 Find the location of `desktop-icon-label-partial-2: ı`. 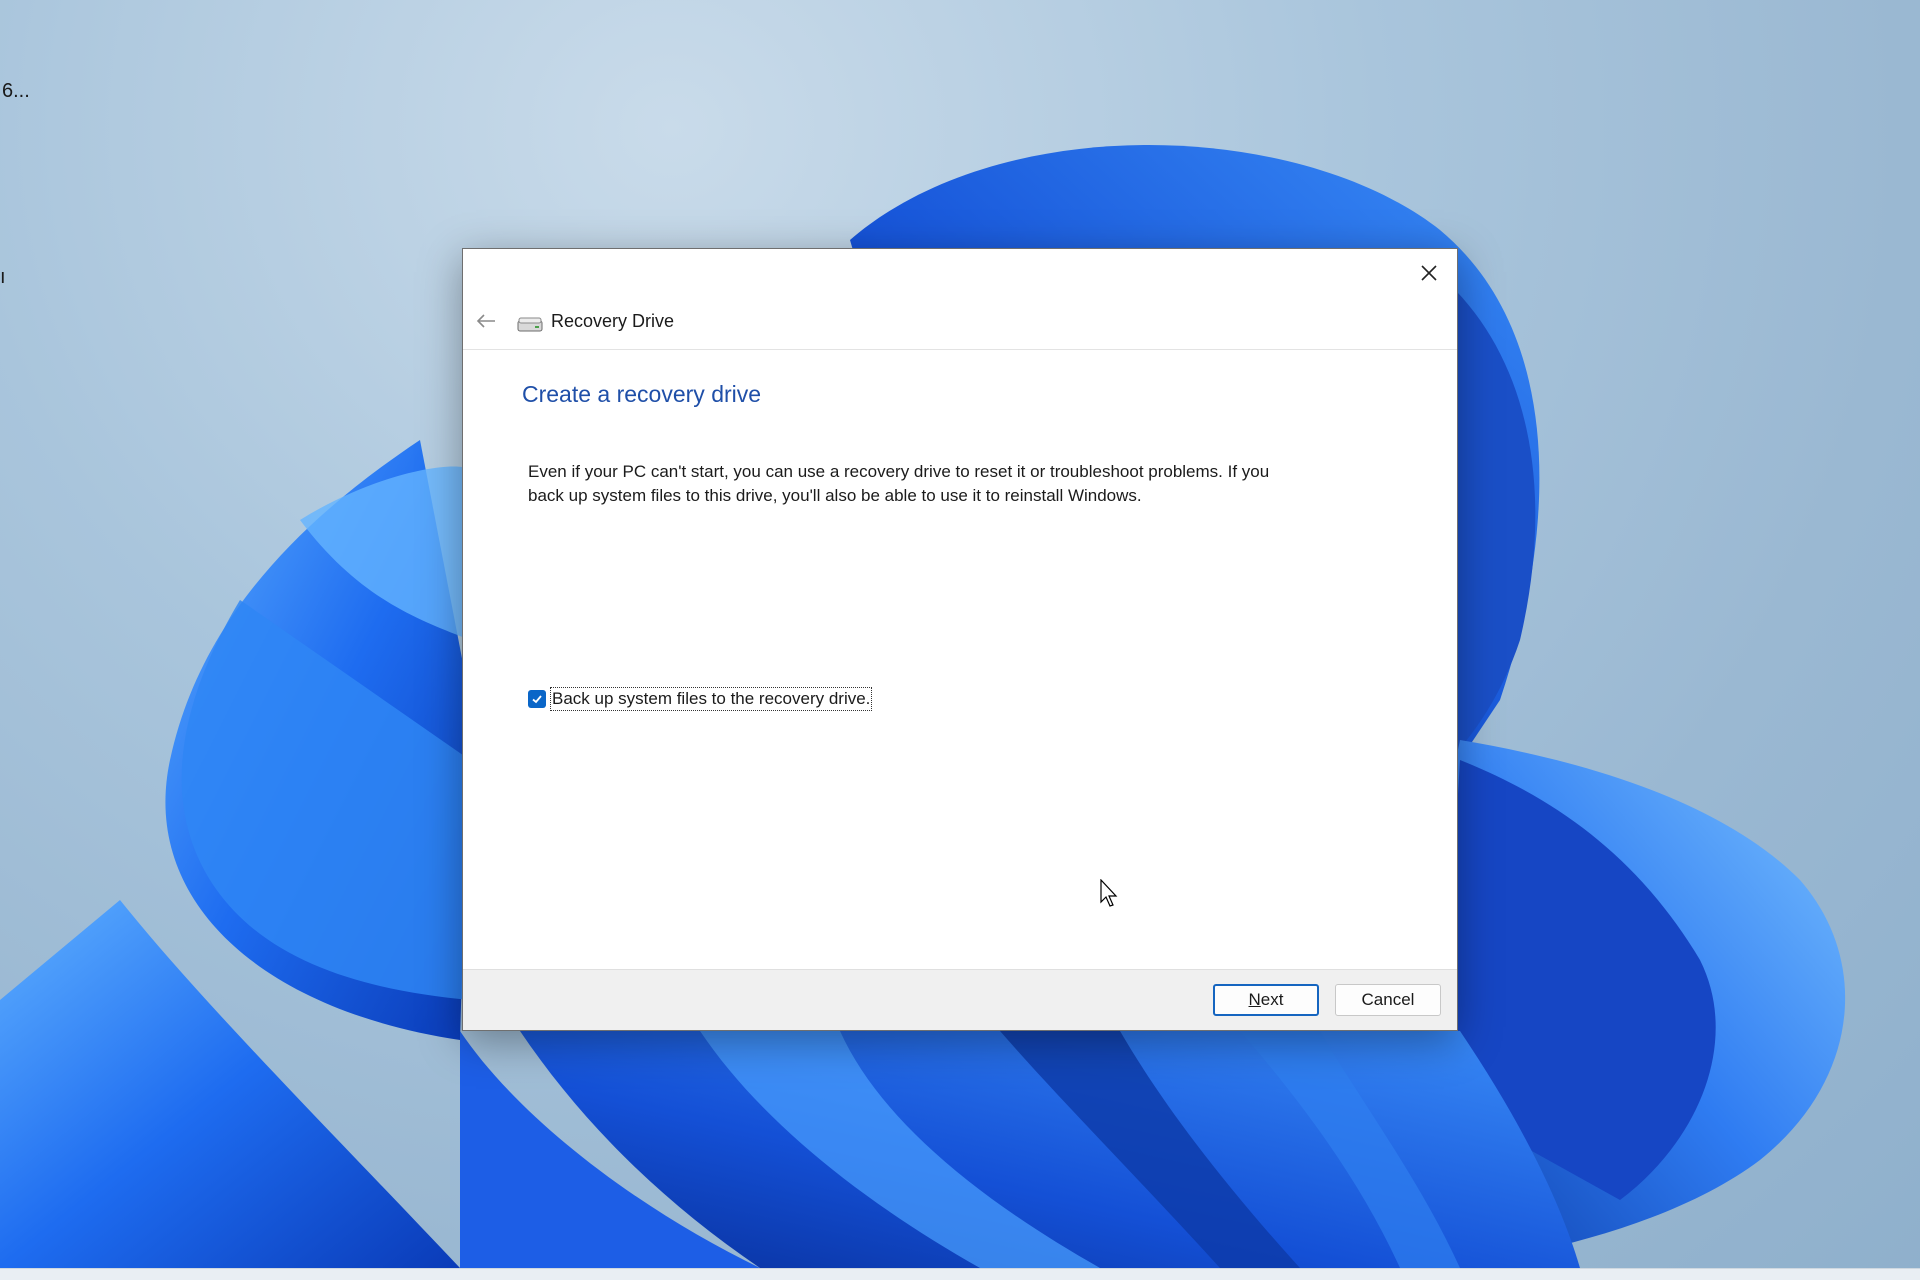

desktop-icon-label-partial-2: ı is located at coordinates (3, 277).